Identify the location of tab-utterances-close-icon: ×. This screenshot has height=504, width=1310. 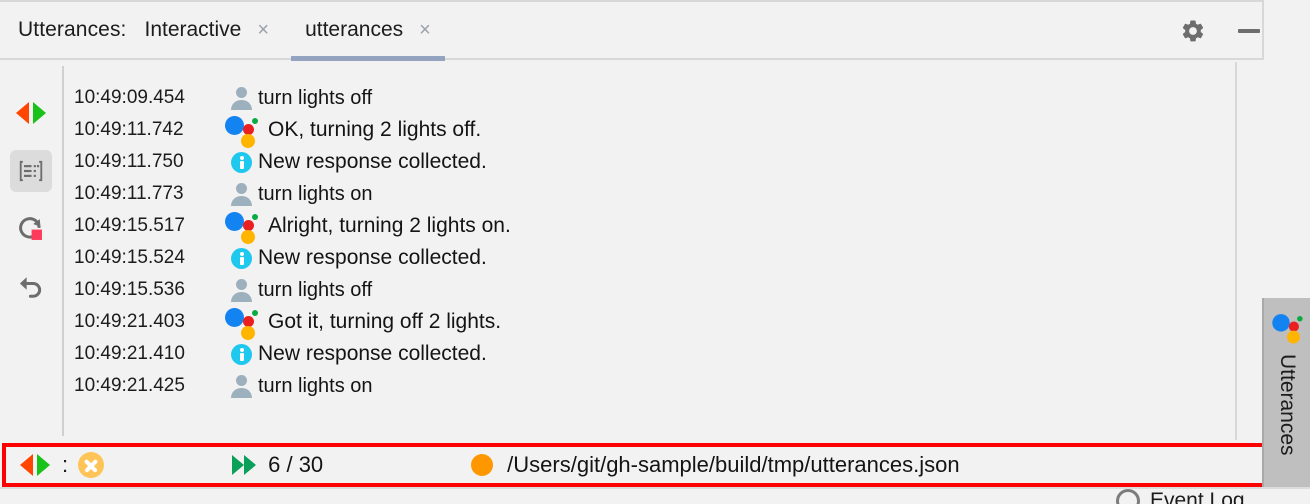
(425, 30).